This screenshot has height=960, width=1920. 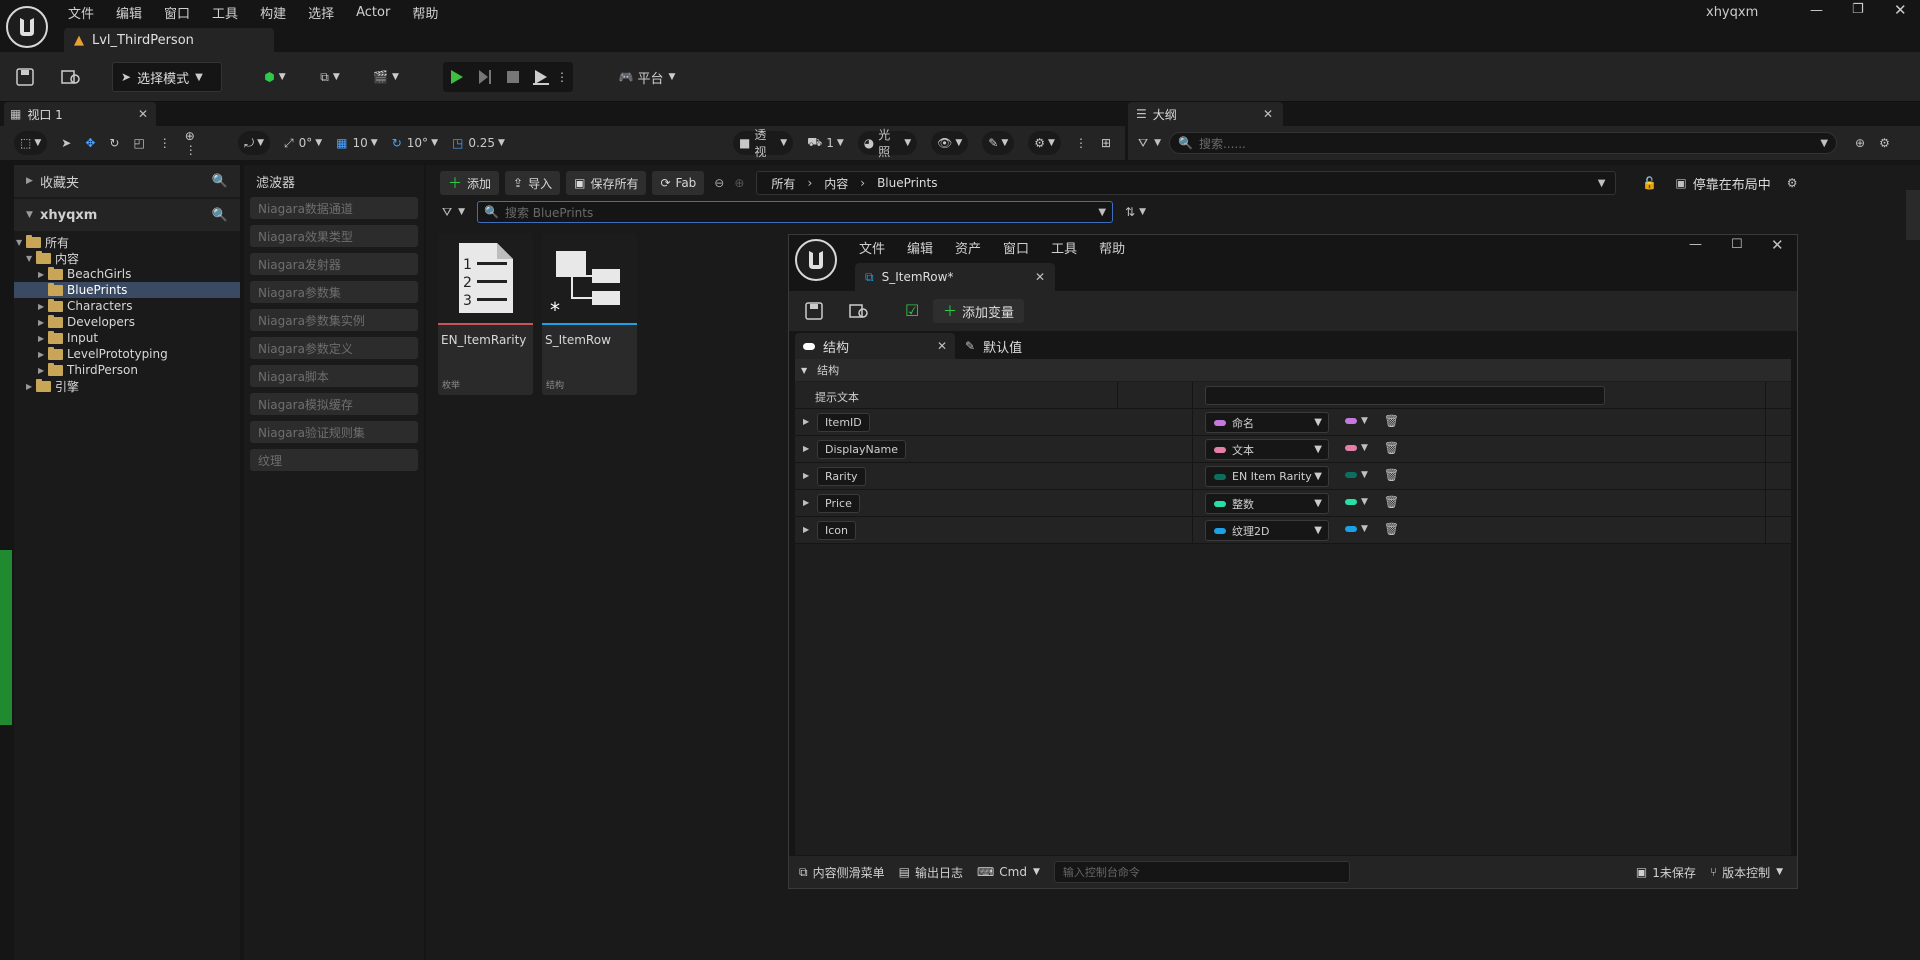 What do you see at coordinates (80, 114) in the screenshot?
I see `viewport-tab: ▦ 视口 1 ✕` at bounding box center [80, 114].